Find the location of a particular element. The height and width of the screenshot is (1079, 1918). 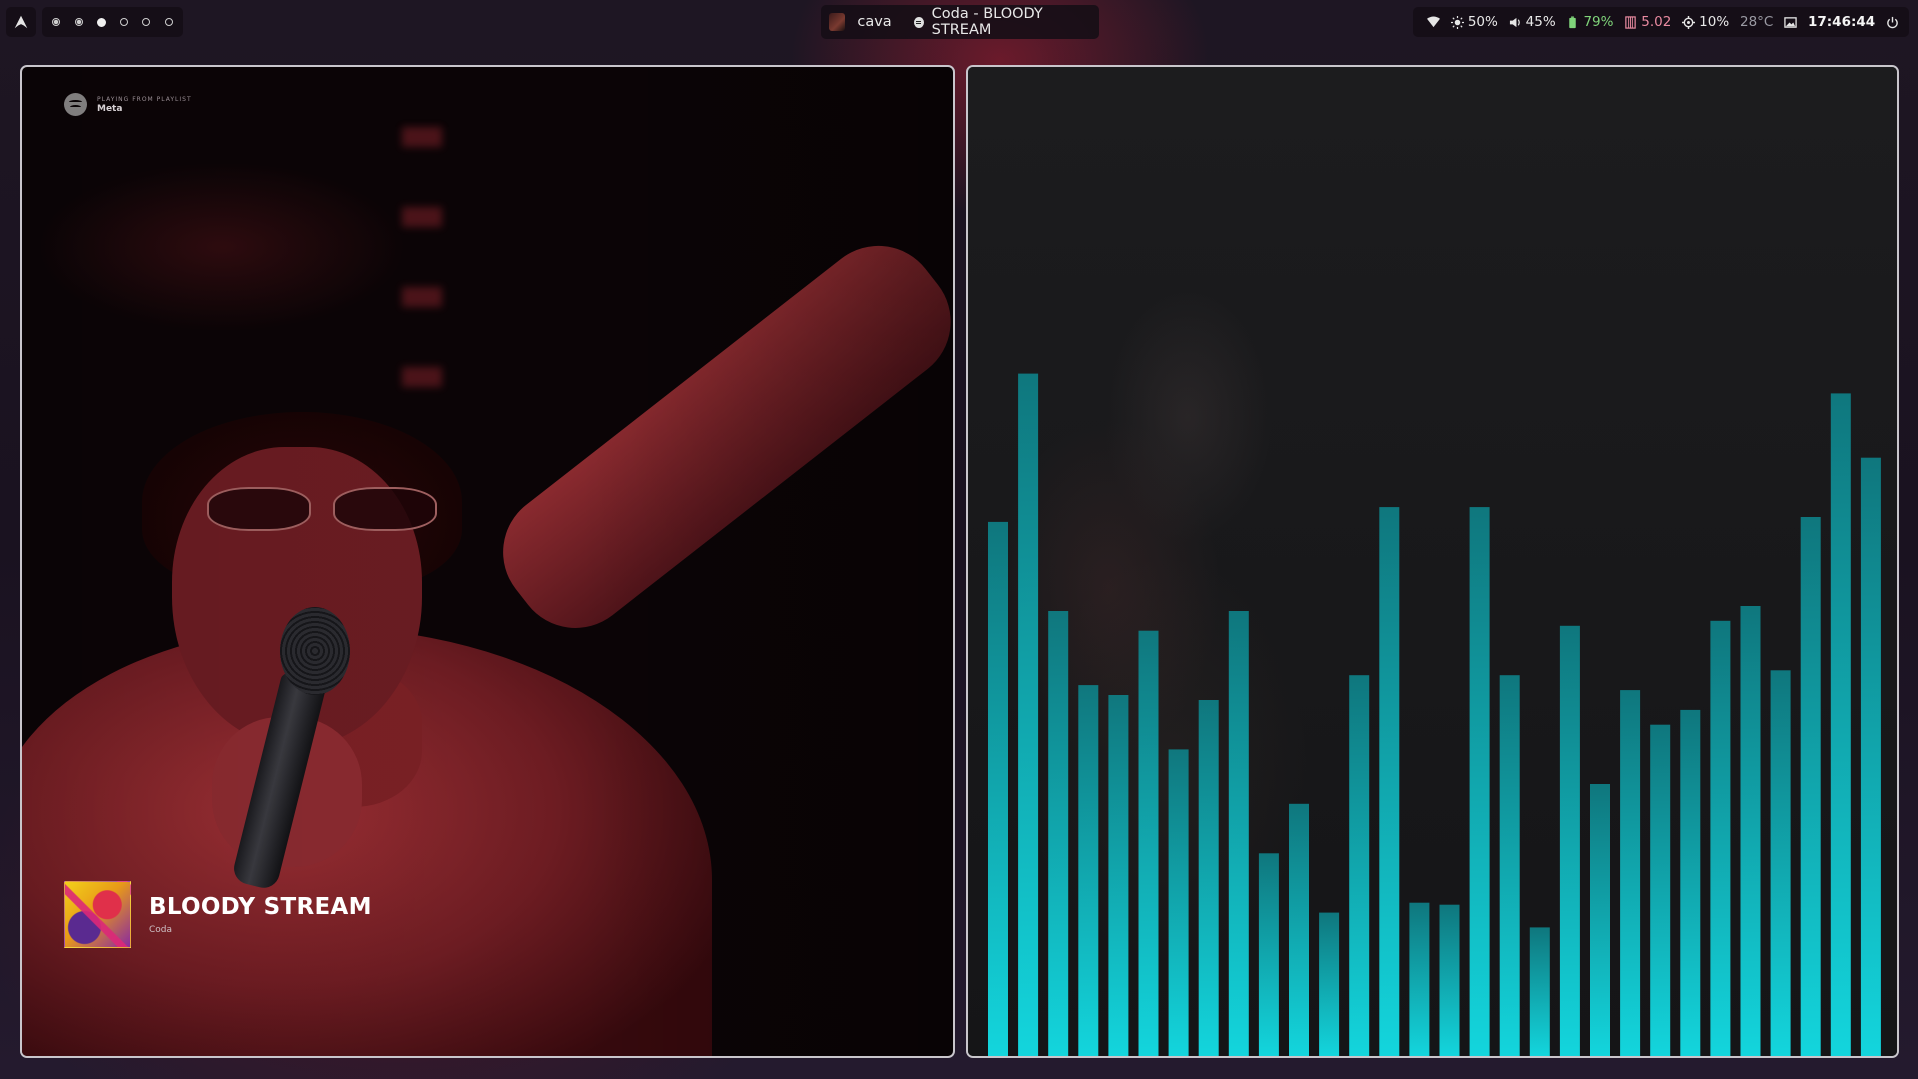

workspace-3-button is located at coordinates (101, 22).